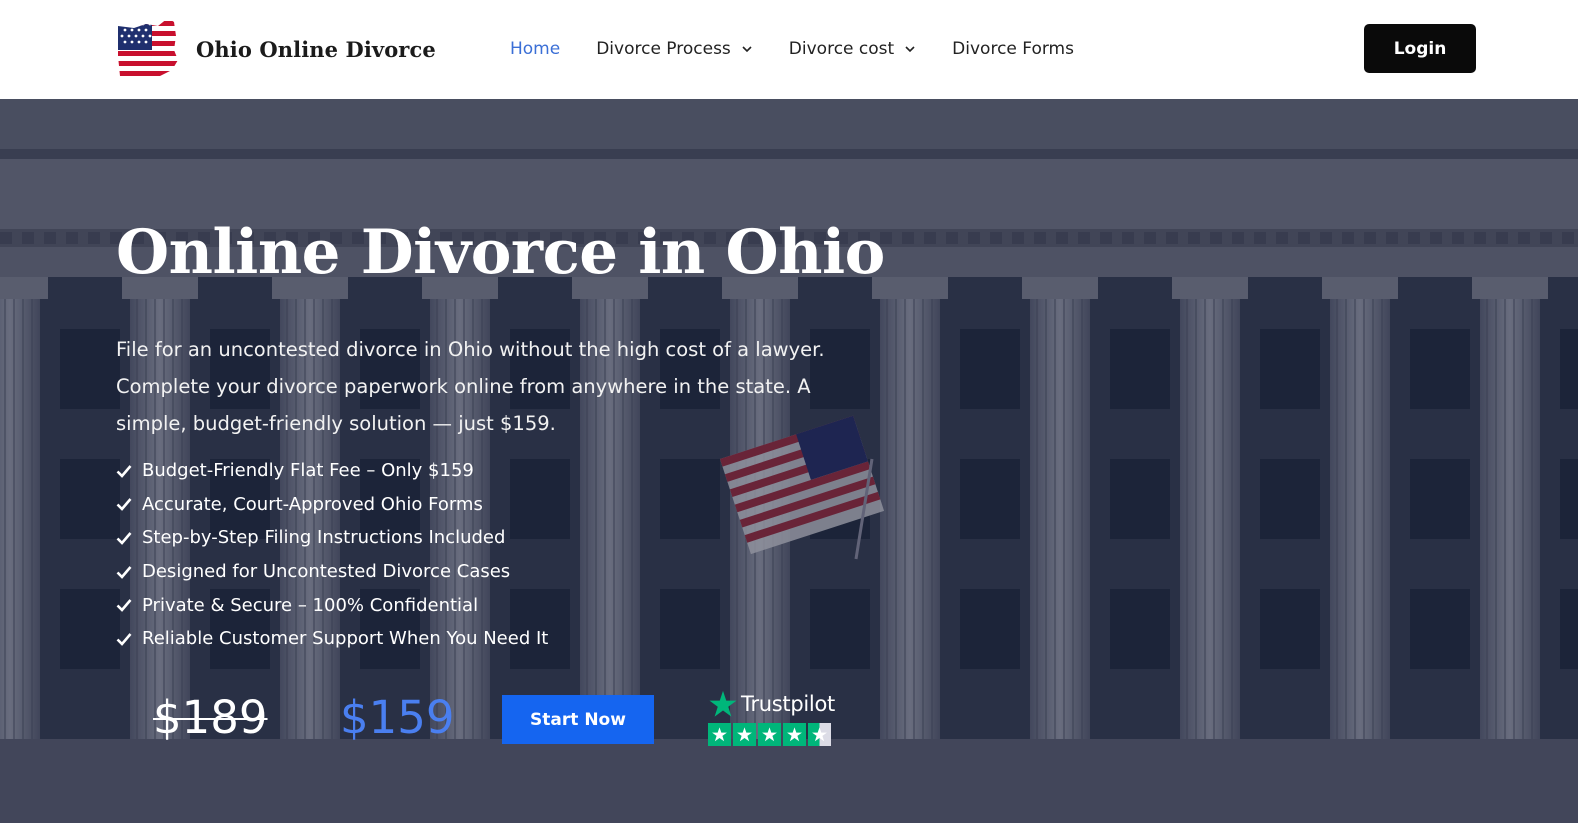  I want to click on list-item: Budget-Friendly Flat Fee – Only $159, so click(332, 471).